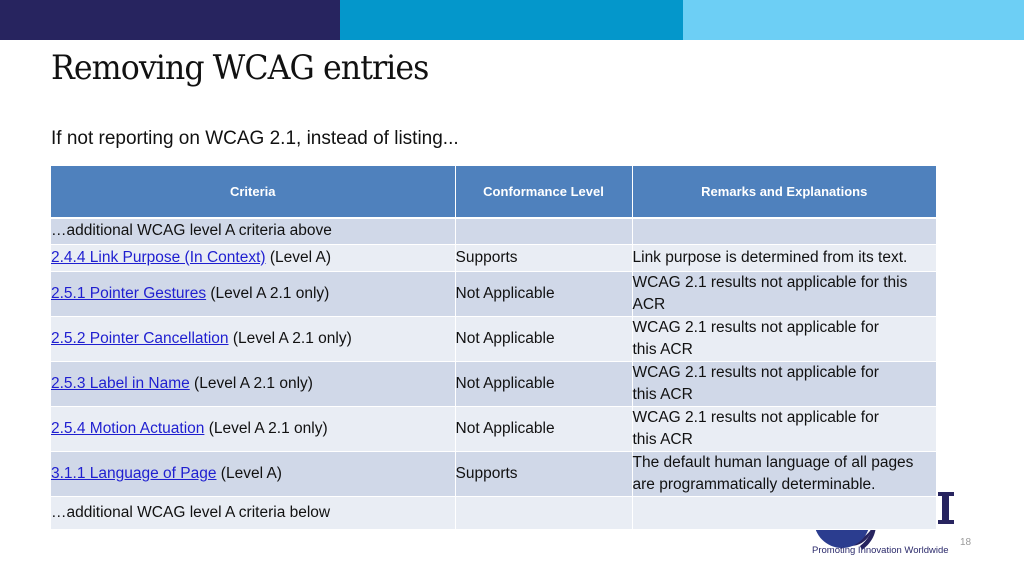 The image size is (1024, 576). What do you see at coordinates (170, 20) in the screenshot?
I see `top-bar-segment-dark` at bounding box center [170, 20].